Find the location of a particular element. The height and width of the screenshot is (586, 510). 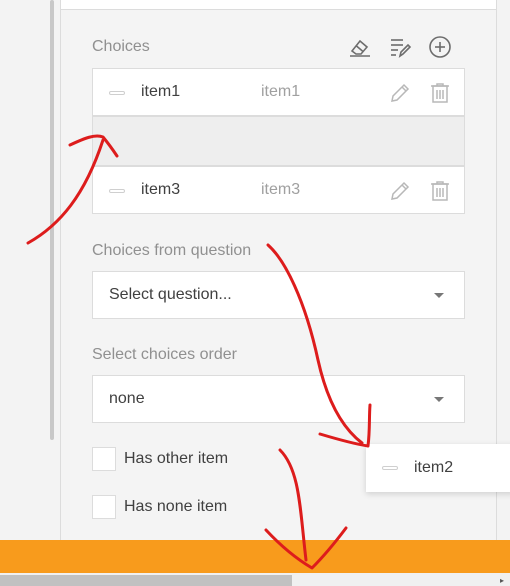

choices-label: Choices is located at coordinates (121, 46).